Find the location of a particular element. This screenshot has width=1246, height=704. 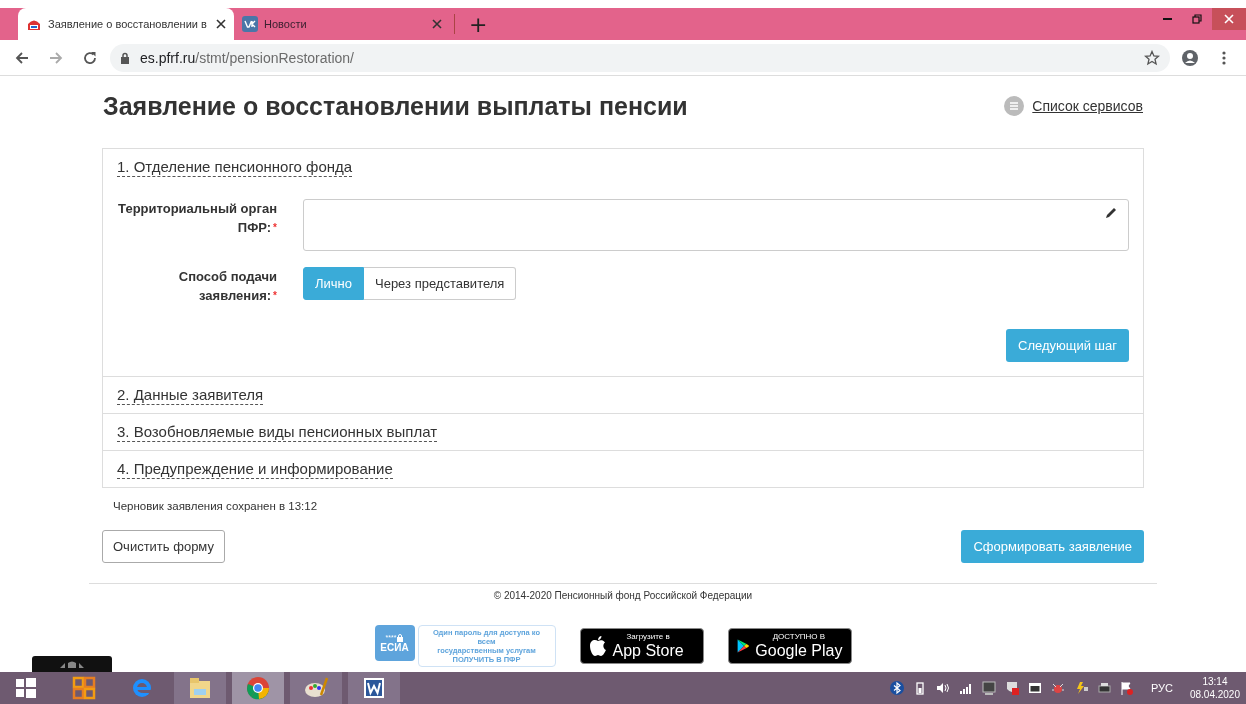

copyright-text: © 2014-2020 Пенсионный фонд Российской Федерации is located at coordinates (623, 595).